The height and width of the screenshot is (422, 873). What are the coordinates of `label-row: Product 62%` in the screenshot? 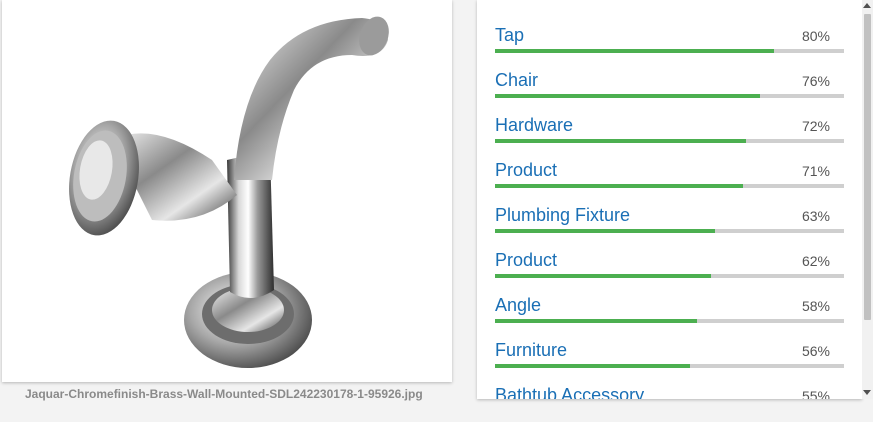 It's located at (669, 251).